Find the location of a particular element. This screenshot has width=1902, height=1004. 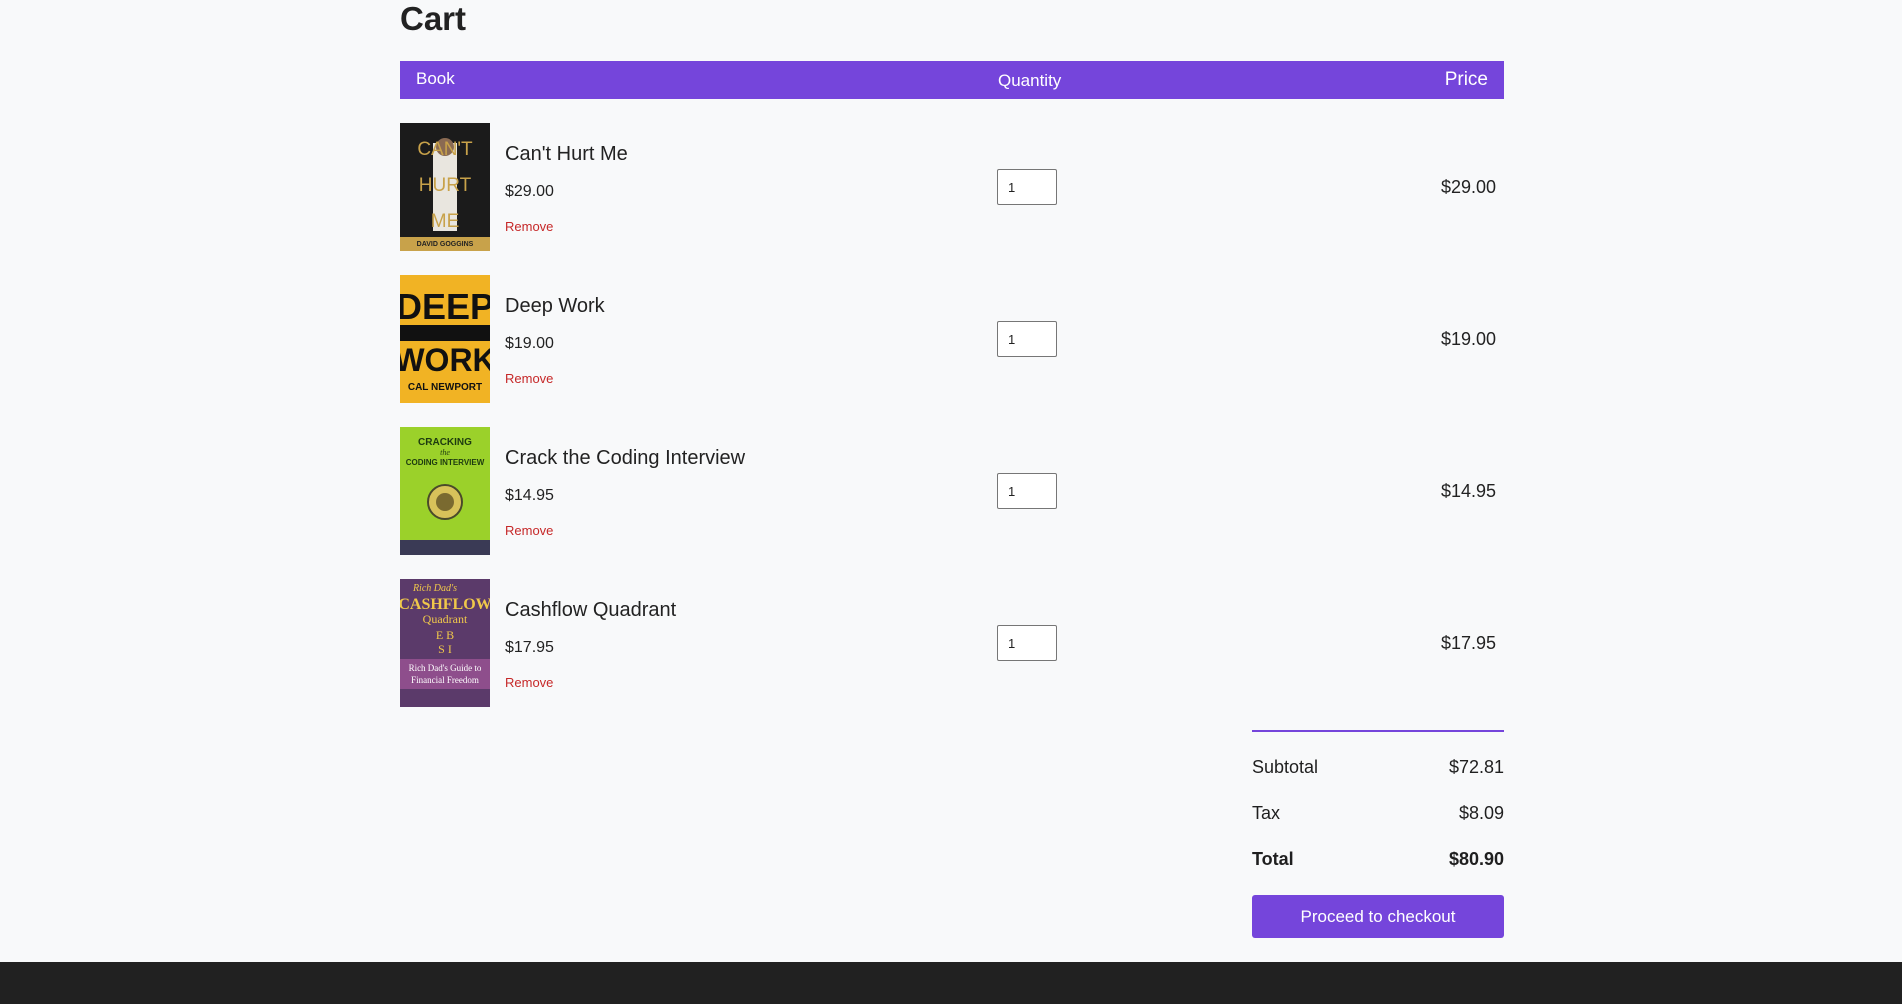

book-unit-price: $17.95 is located at coordinates (529, 647).